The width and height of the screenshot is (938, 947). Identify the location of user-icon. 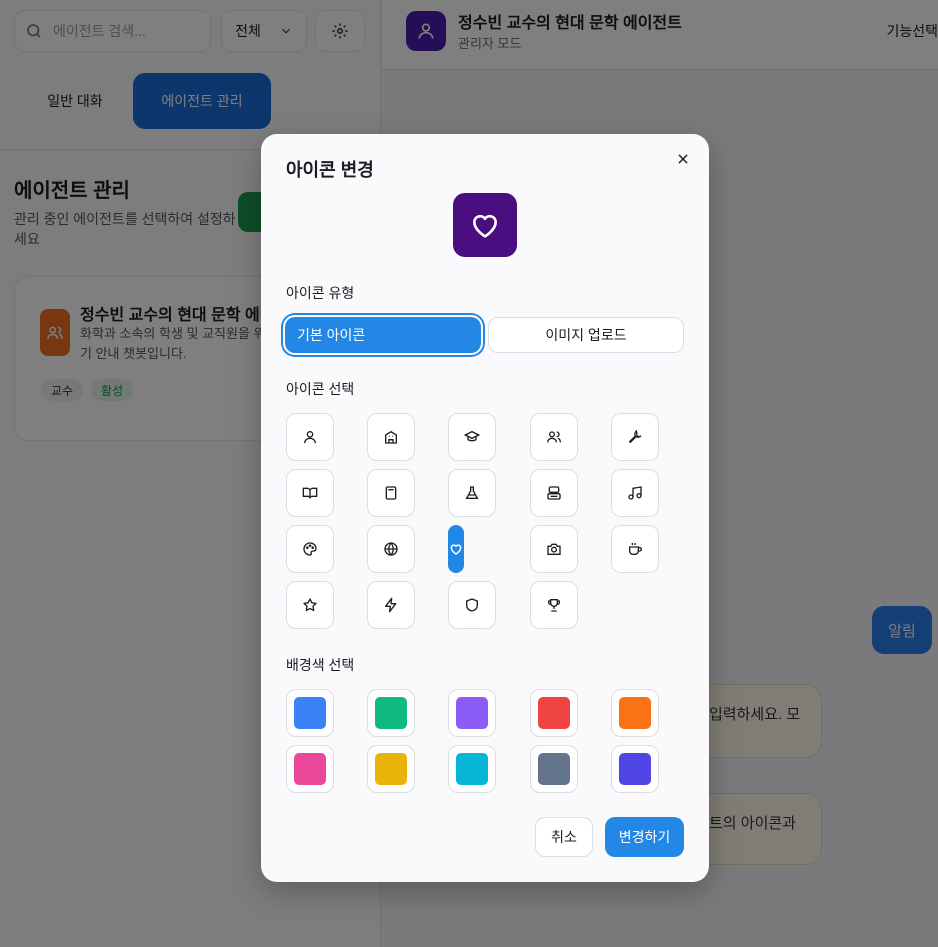
(310, 437).